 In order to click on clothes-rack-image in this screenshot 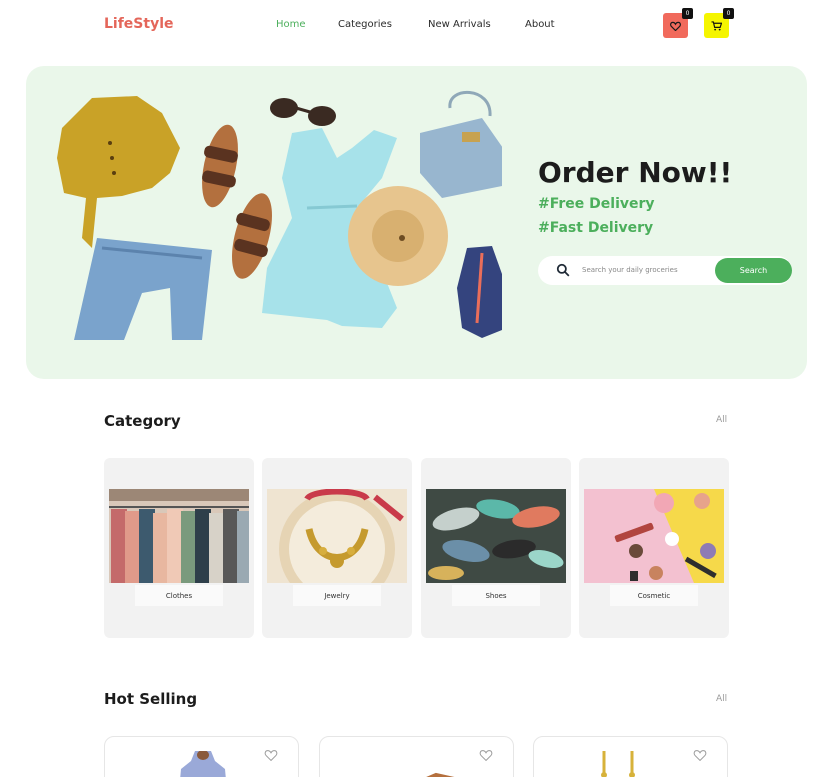, I will do `click(179, 536)`.